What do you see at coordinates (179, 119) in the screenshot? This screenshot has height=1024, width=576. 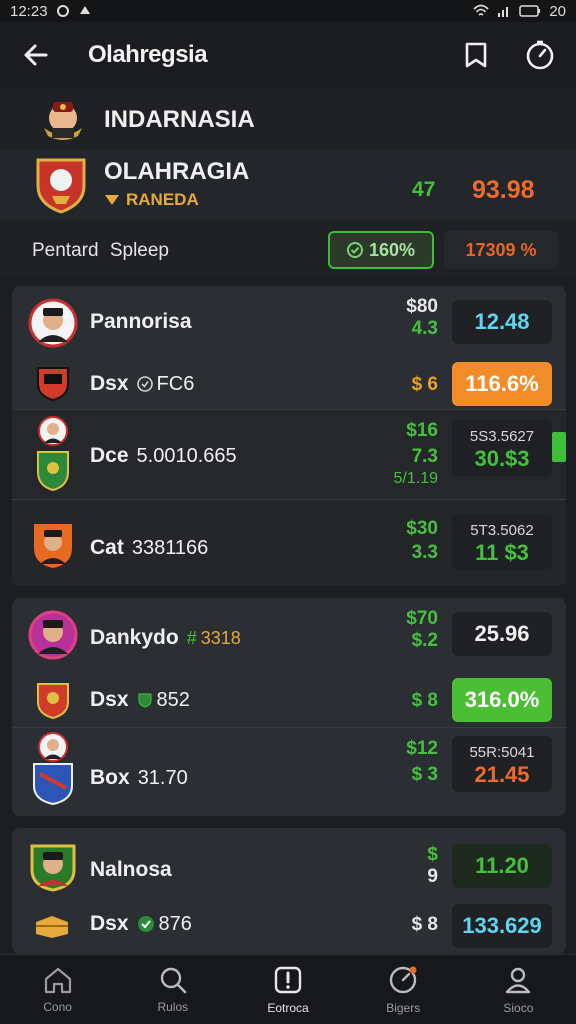 I see `team-name: INDARNASIA` at bounding box center [179, 119].